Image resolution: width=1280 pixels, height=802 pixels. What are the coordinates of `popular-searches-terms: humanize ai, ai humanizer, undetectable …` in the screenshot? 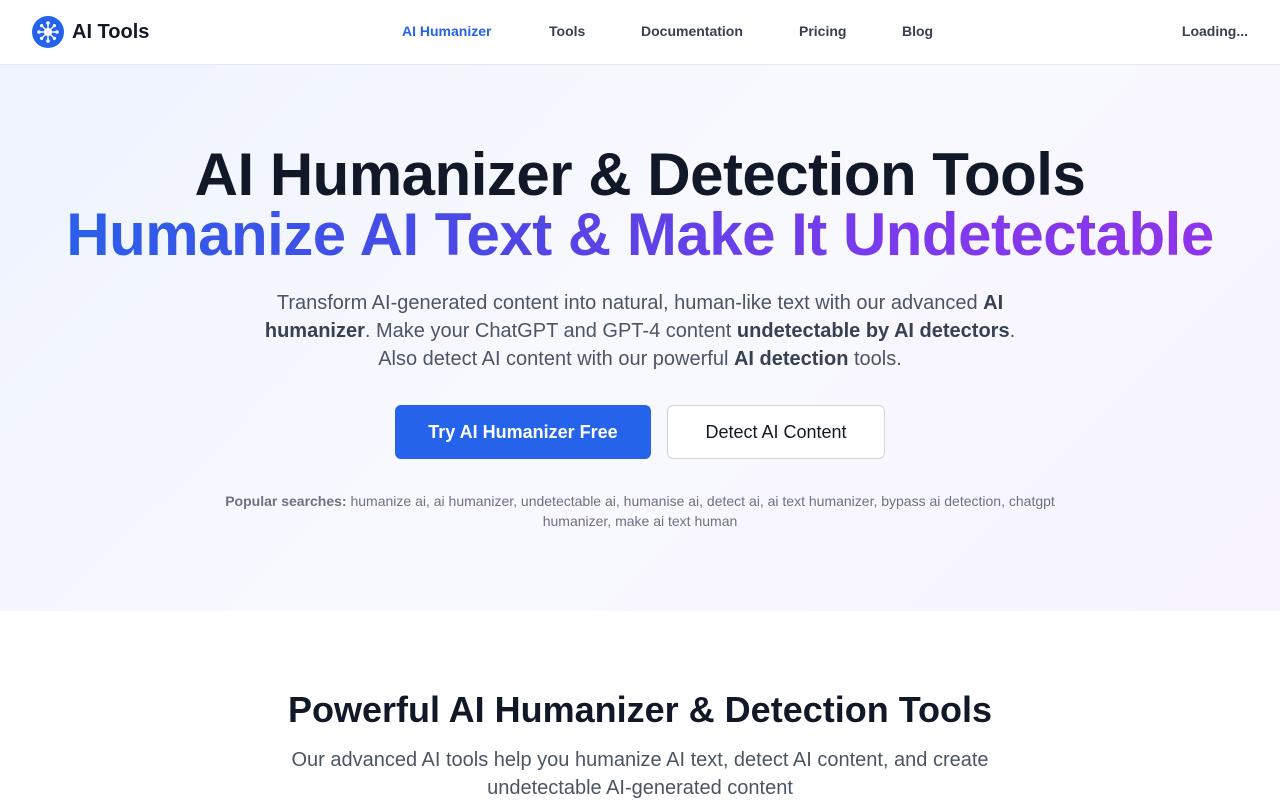 It's located at (700, 511).